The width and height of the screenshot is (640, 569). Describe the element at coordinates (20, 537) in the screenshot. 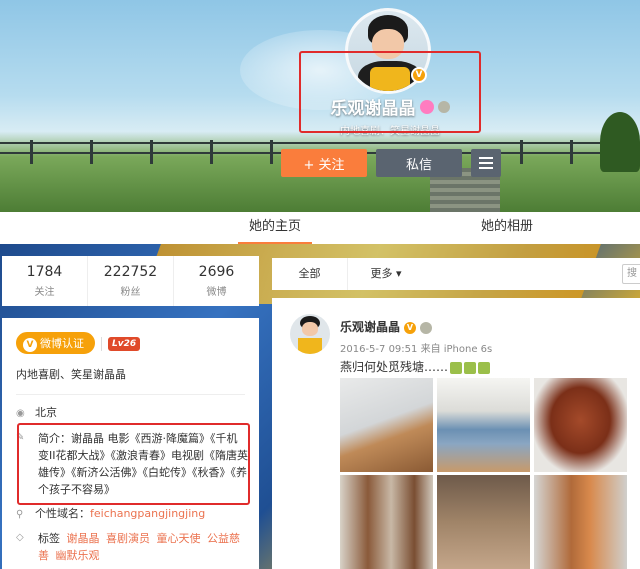

I see `tag-icon: ◇` at that location.